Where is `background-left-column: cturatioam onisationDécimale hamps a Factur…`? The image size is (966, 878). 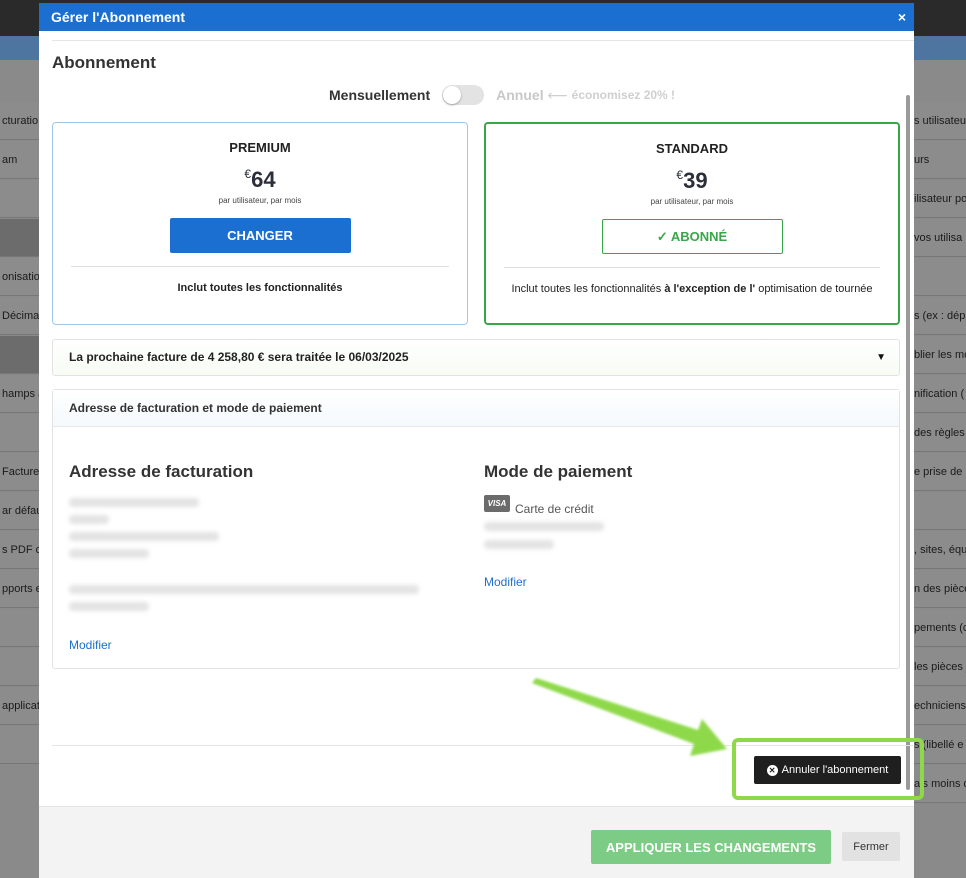
background-left-column: cturatioam onisationDécimale hamps a Factur… is located at coordinates (20, 469).